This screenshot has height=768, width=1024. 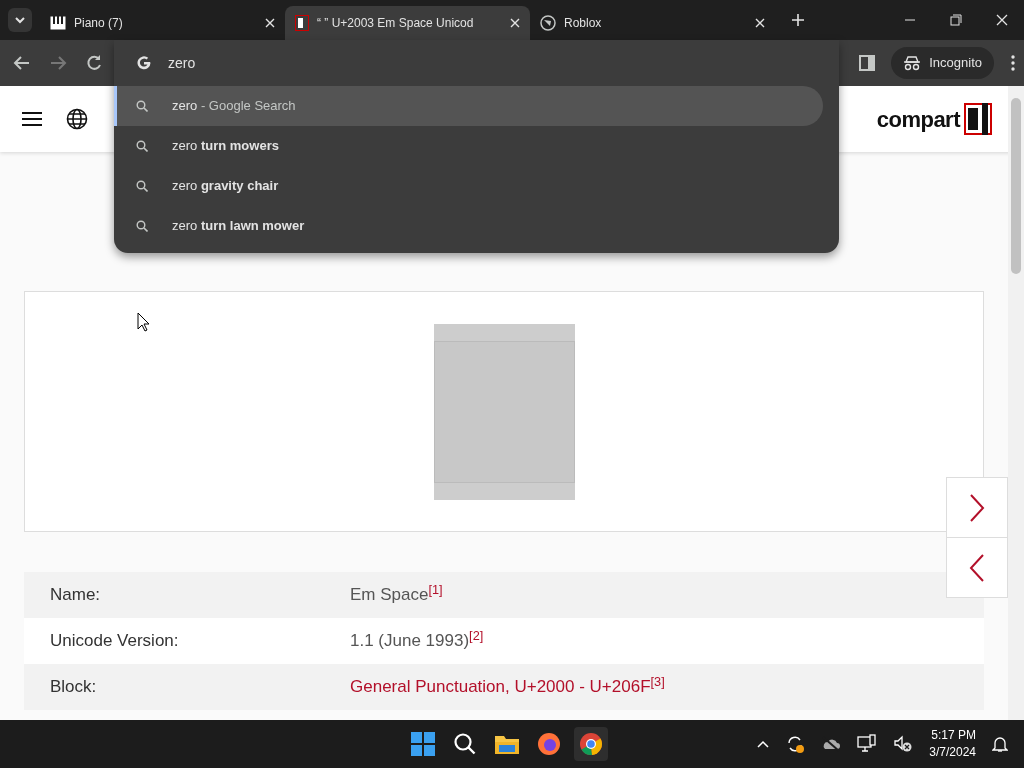 What do you see at coordinates (144, 63) in the screenshot?
I see `google-icon` at bounding box center [144, 63].